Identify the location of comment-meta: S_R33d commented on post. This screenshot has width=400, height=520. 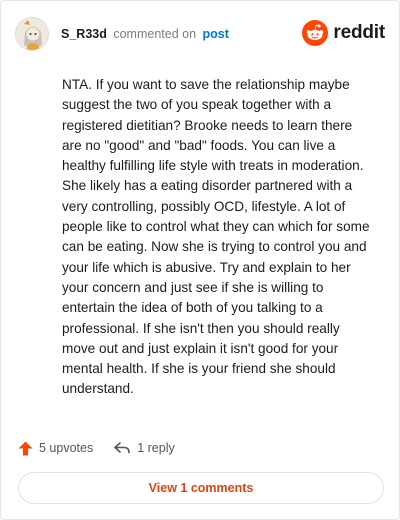
(145, 34).